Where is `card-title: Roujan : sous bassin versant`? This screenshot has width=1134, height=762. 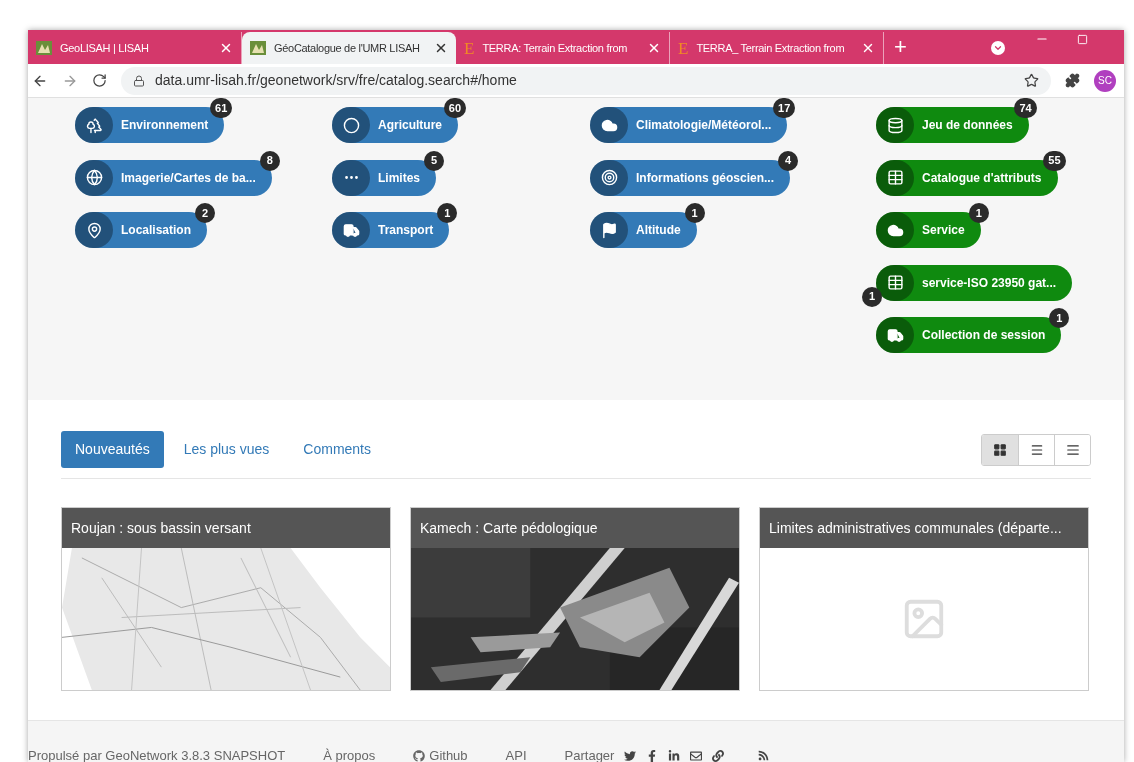 card-title: Roujan : sous bassin versant is located at coordinates (226, 528).